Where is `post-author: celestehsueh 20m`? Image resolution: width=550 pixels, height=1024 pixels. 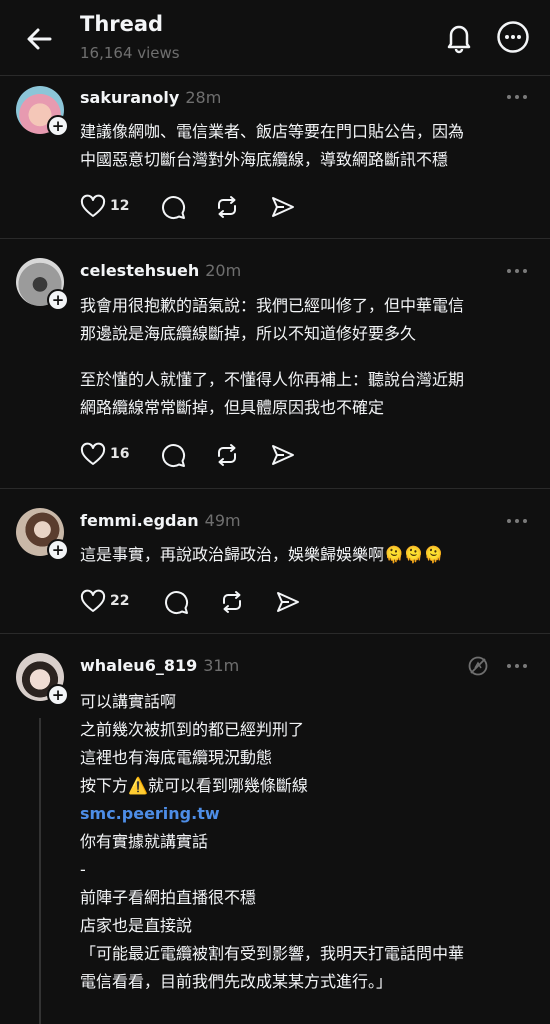 post-author: celestehsueh 20m is located at coordinates (160, 270).